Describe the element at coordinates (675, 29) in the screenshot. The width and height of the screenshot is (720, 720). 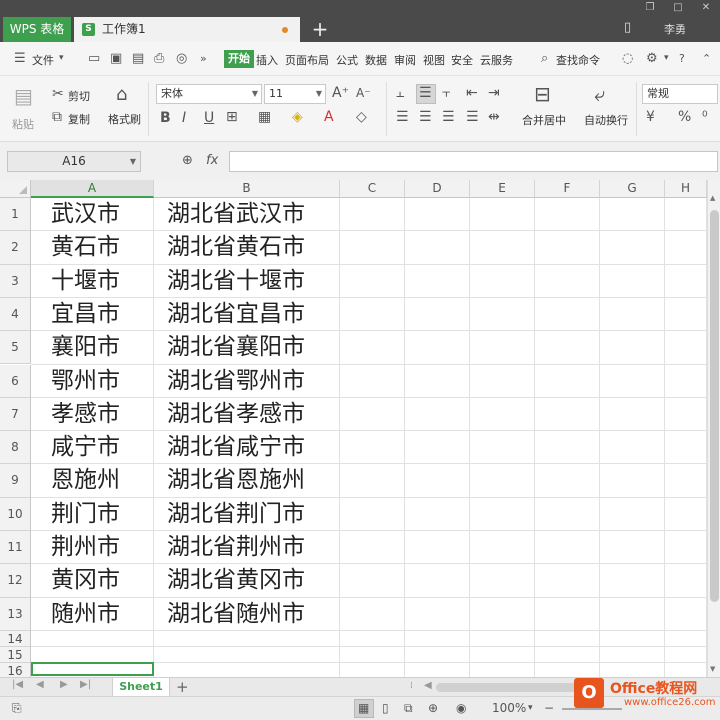
I see `user-name: 李勇` at that location.